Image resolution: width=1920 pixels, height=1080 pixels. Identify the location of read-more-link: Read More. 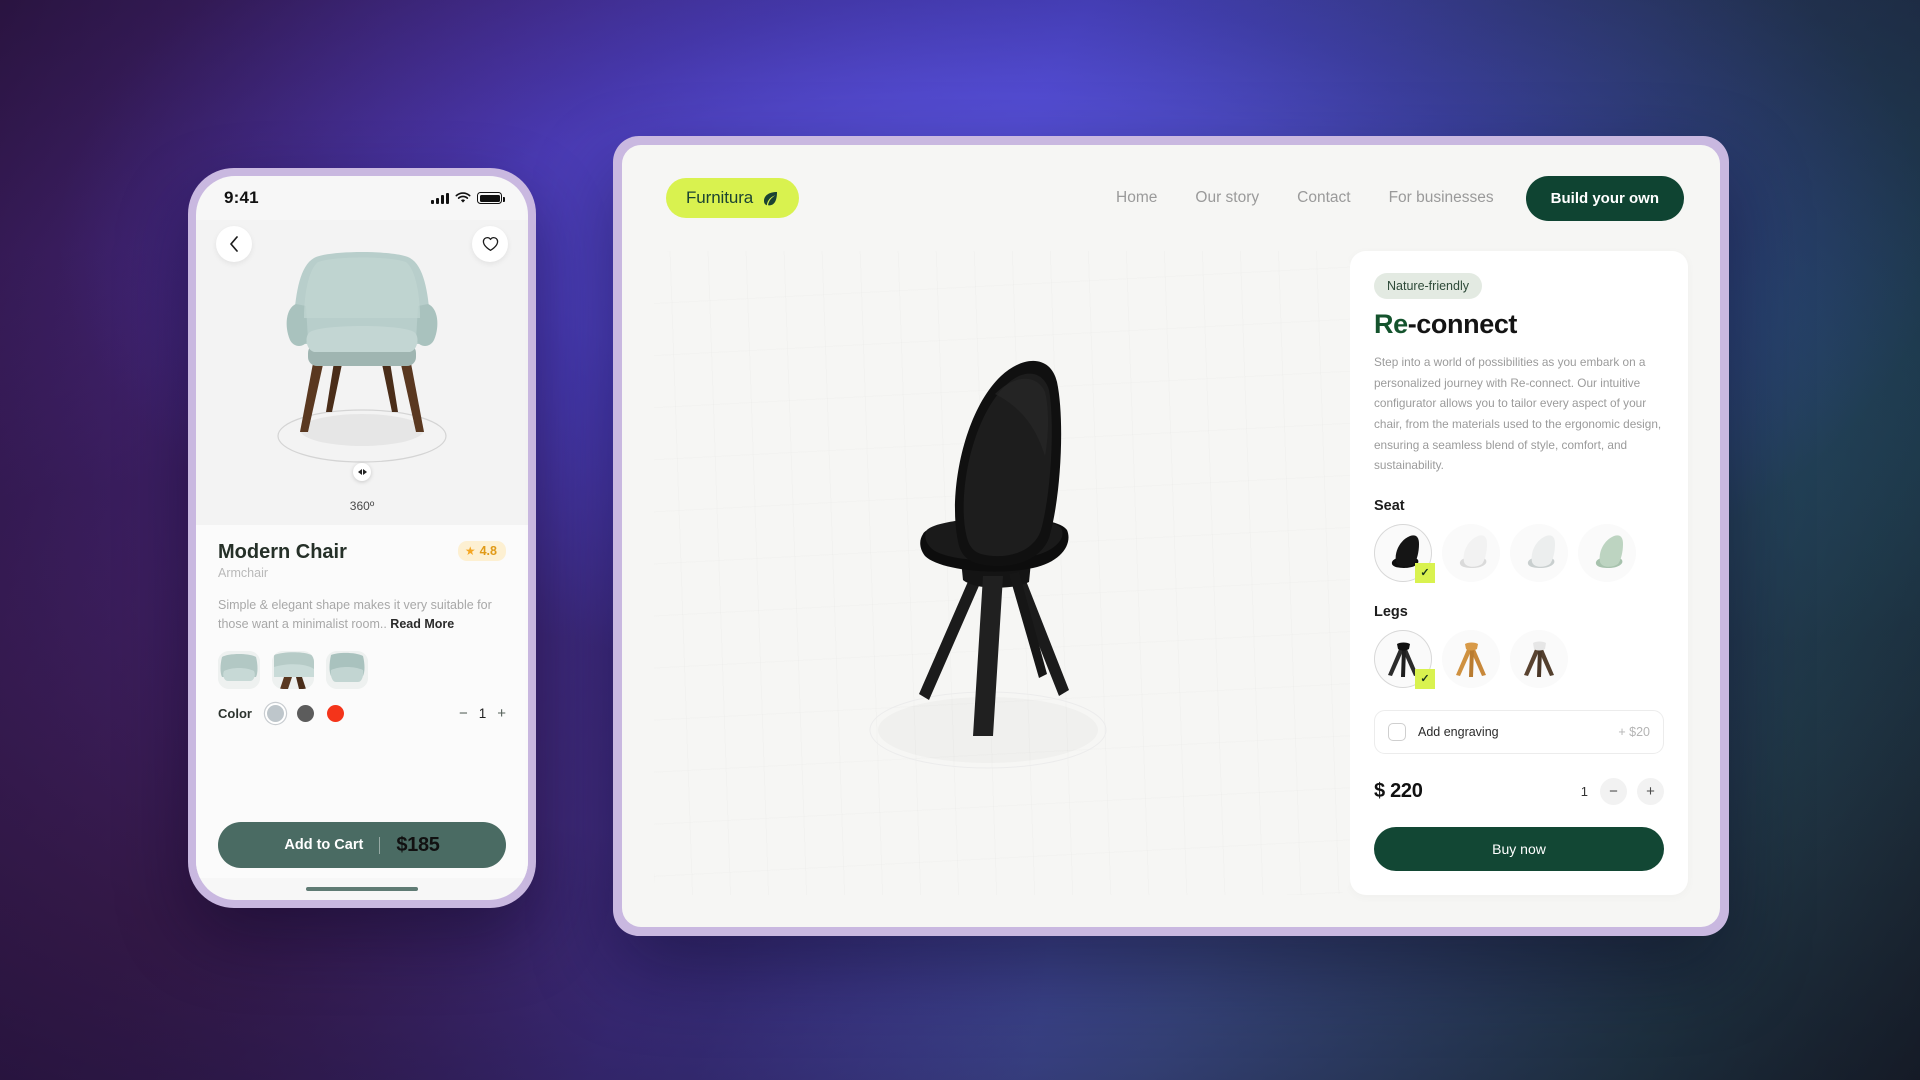
(422, 624).